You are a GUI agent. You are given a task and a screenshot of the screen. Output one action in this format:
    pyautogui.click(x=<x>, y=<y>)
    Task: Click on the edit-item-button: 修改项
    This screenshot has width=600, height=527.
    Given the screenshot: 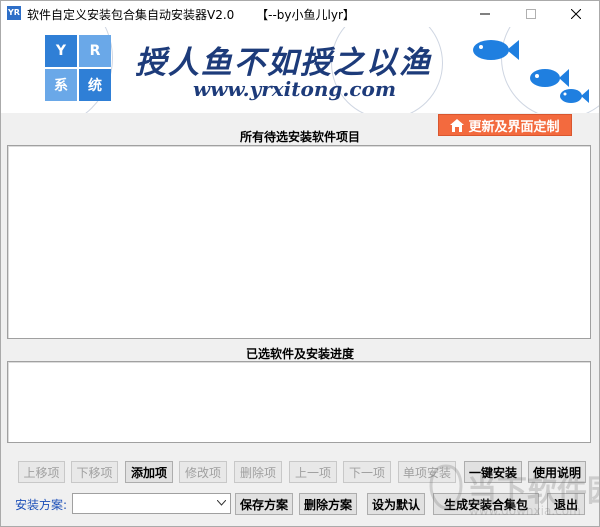 What is the action you would take?
    pyautogui.click(x=203, y=472)
    